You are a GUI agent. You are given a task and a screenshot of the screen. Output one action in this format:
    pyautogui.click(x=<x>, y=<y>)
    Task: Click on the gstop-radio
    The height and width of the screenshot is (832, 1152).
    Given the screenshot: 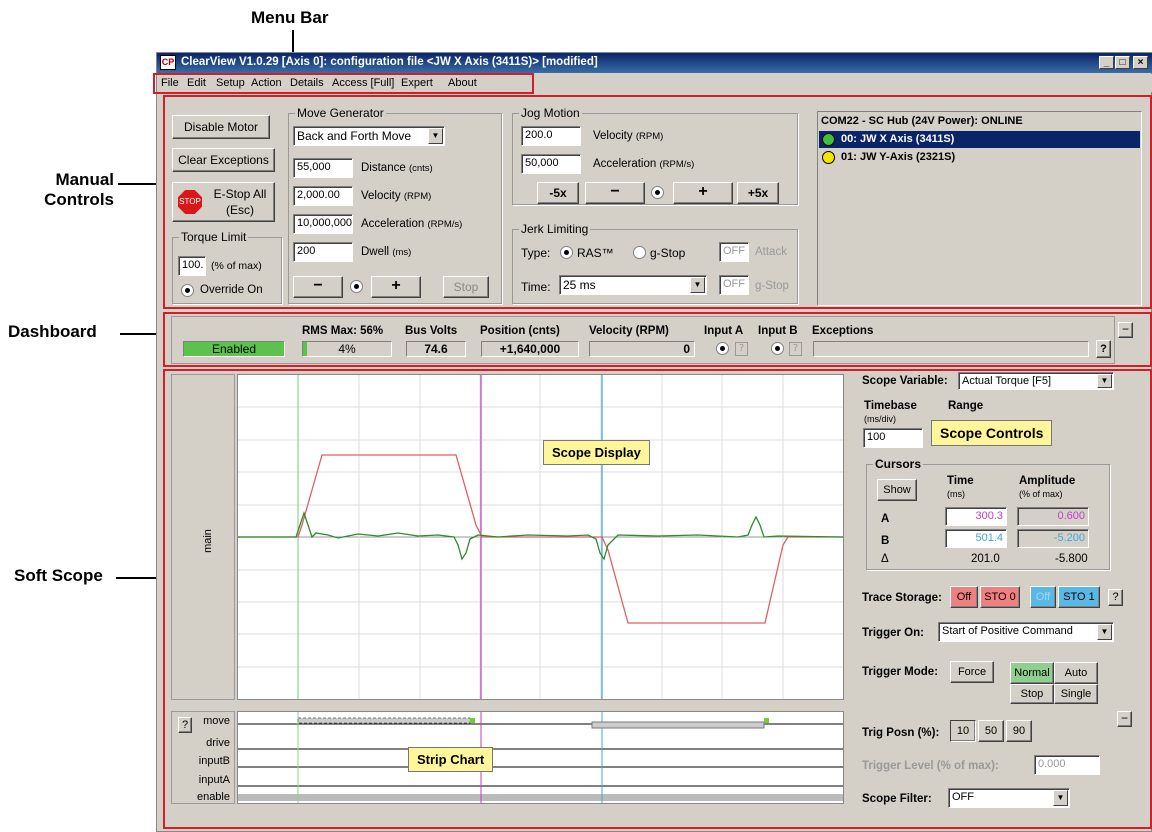 What is the action you would take?
    pyautogui.click(x=639, y=252)
    